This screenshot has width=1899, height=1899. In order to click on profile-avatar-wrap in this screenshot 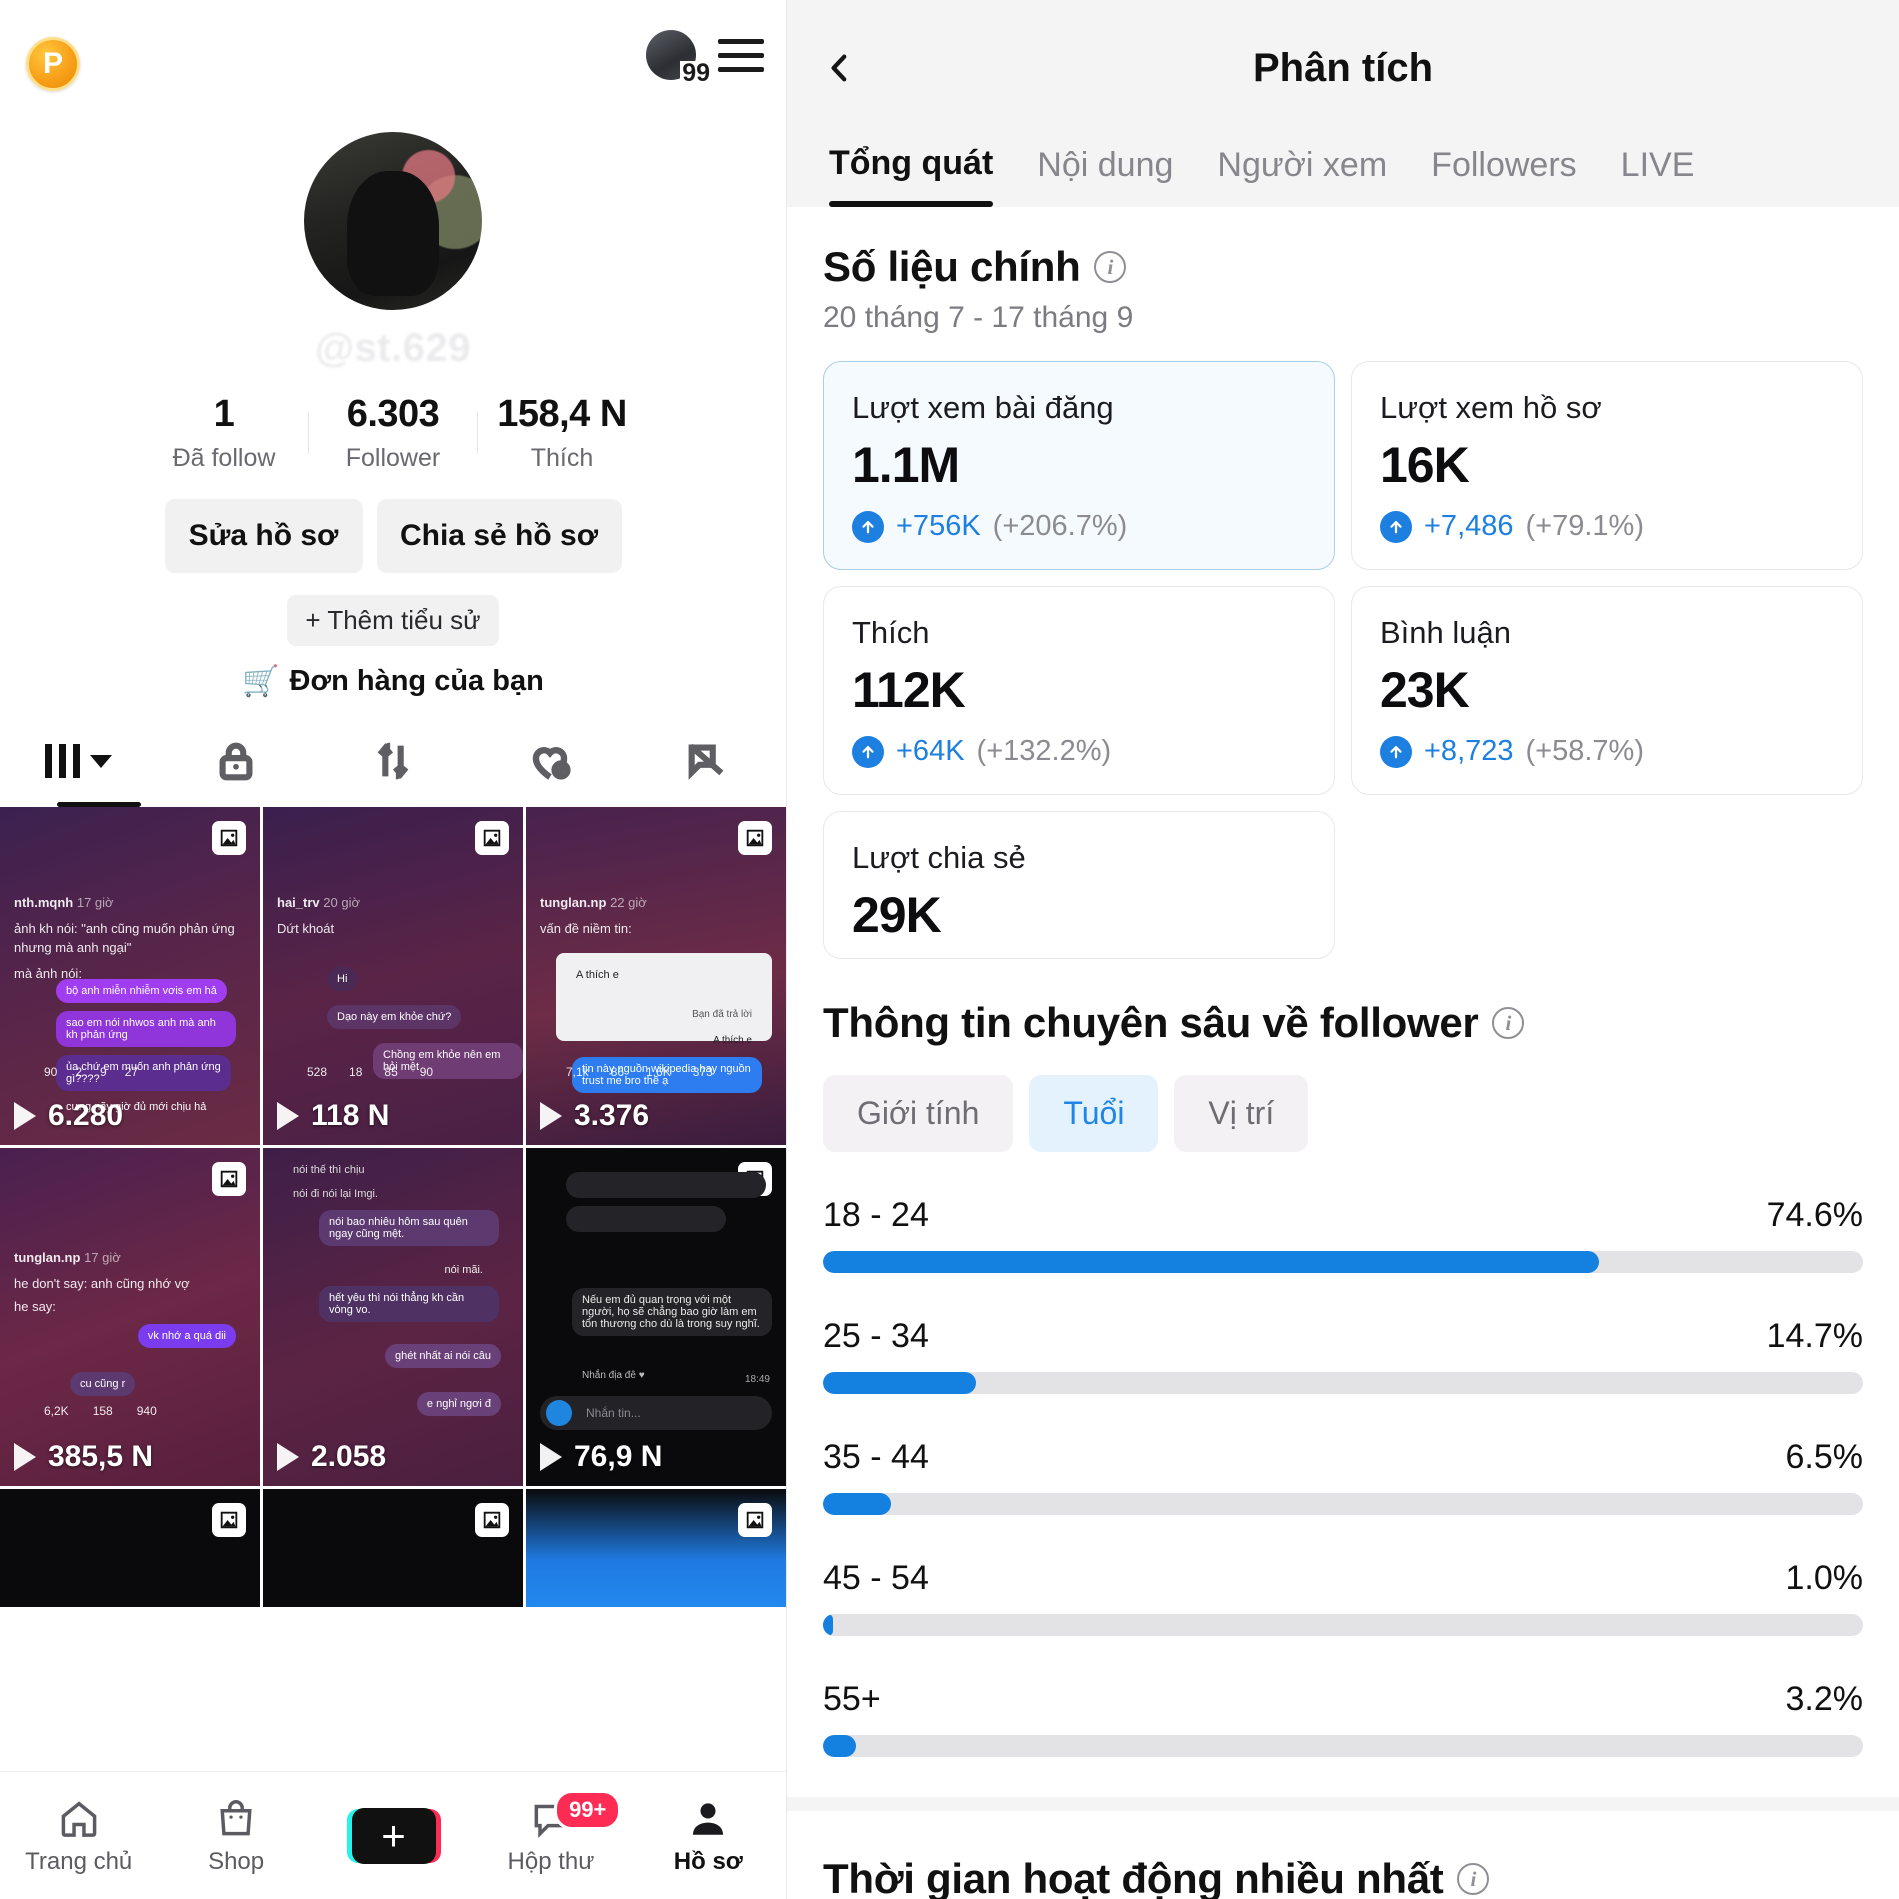, I will do `click(393, 221)`.